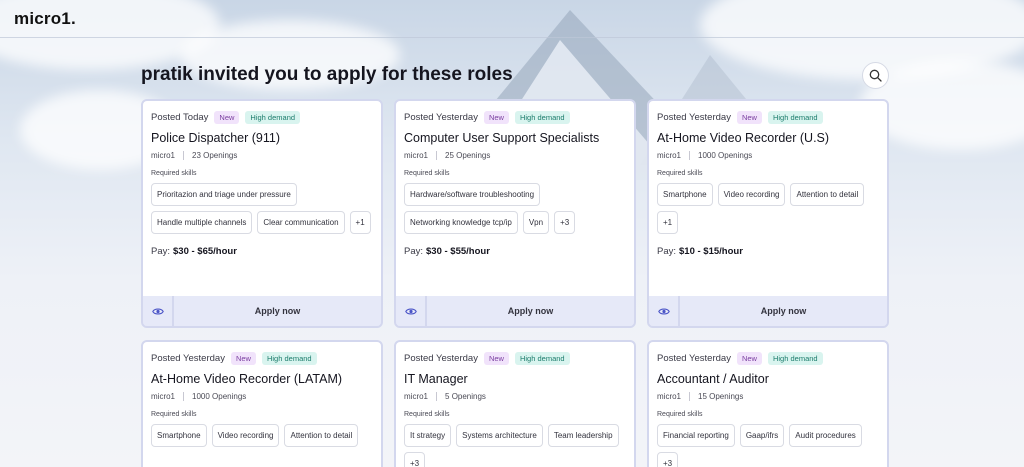 This screenshot has width=1024, height=467. Describe the element at coordinates (202, 222) in the screenshot. I see `skill-tag: Handle multiple channels` at that location.